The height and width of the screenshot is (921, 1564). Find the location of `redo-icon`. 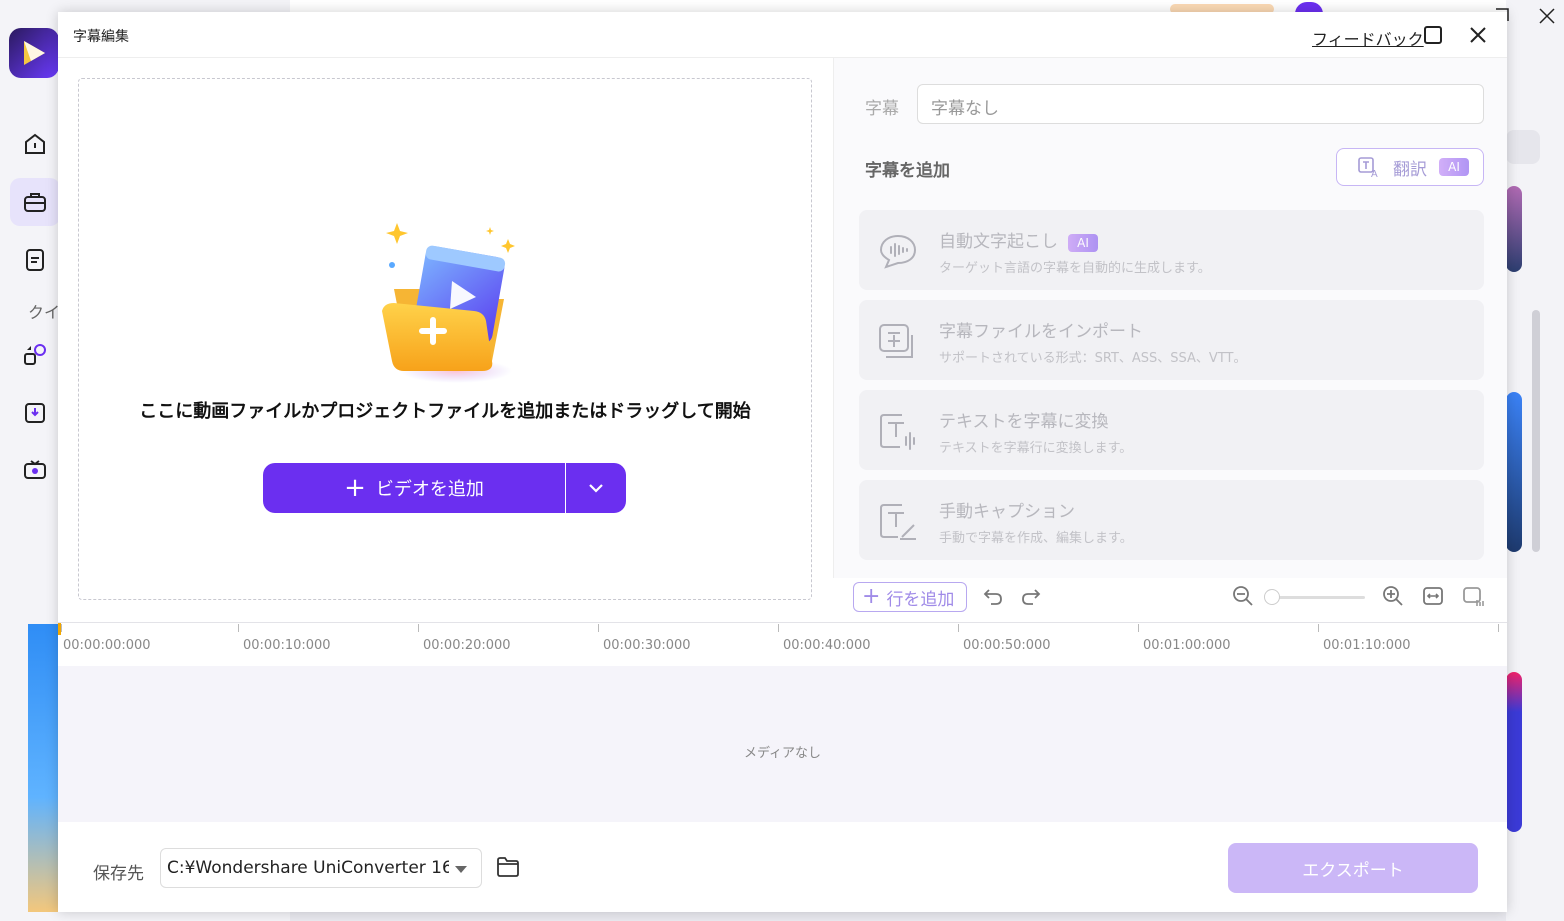

redo-icon is located at coordinates (1031, 596).